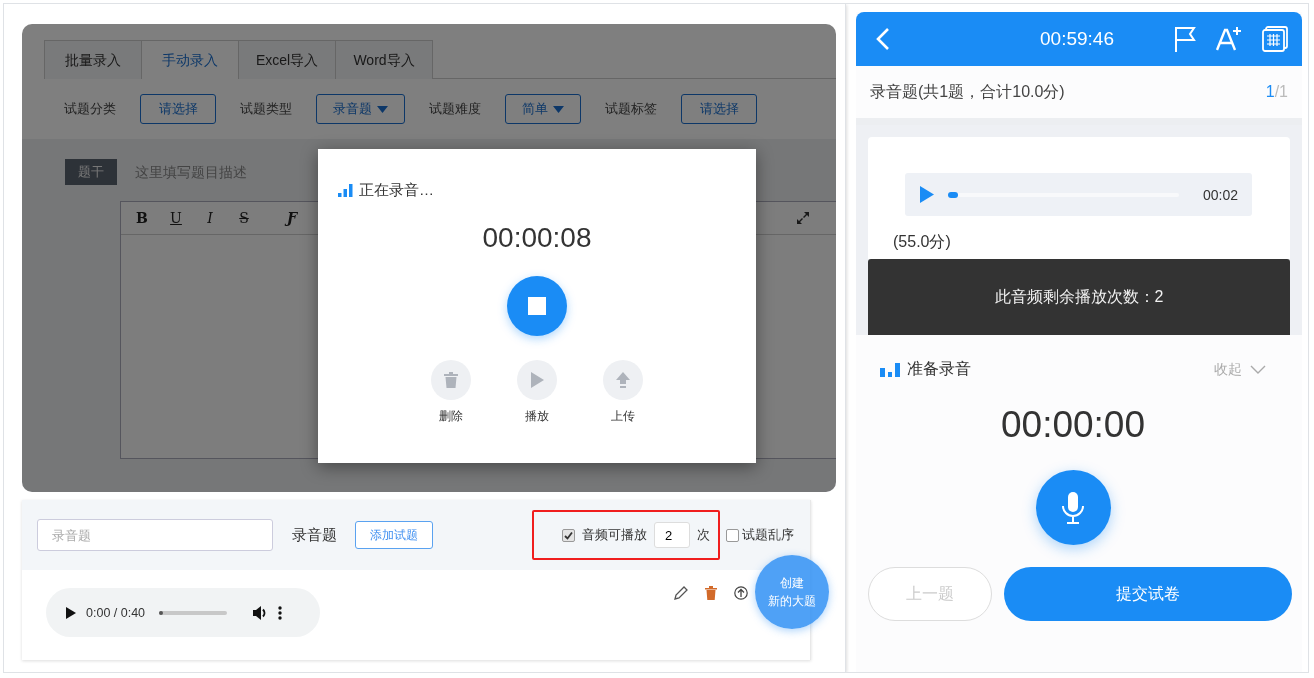 This screenshot has height=678, width=1314. Describe the element at coordinates (1073, 425) in the screenshot. I see `recorder-timer: 00:00:00` at that location.